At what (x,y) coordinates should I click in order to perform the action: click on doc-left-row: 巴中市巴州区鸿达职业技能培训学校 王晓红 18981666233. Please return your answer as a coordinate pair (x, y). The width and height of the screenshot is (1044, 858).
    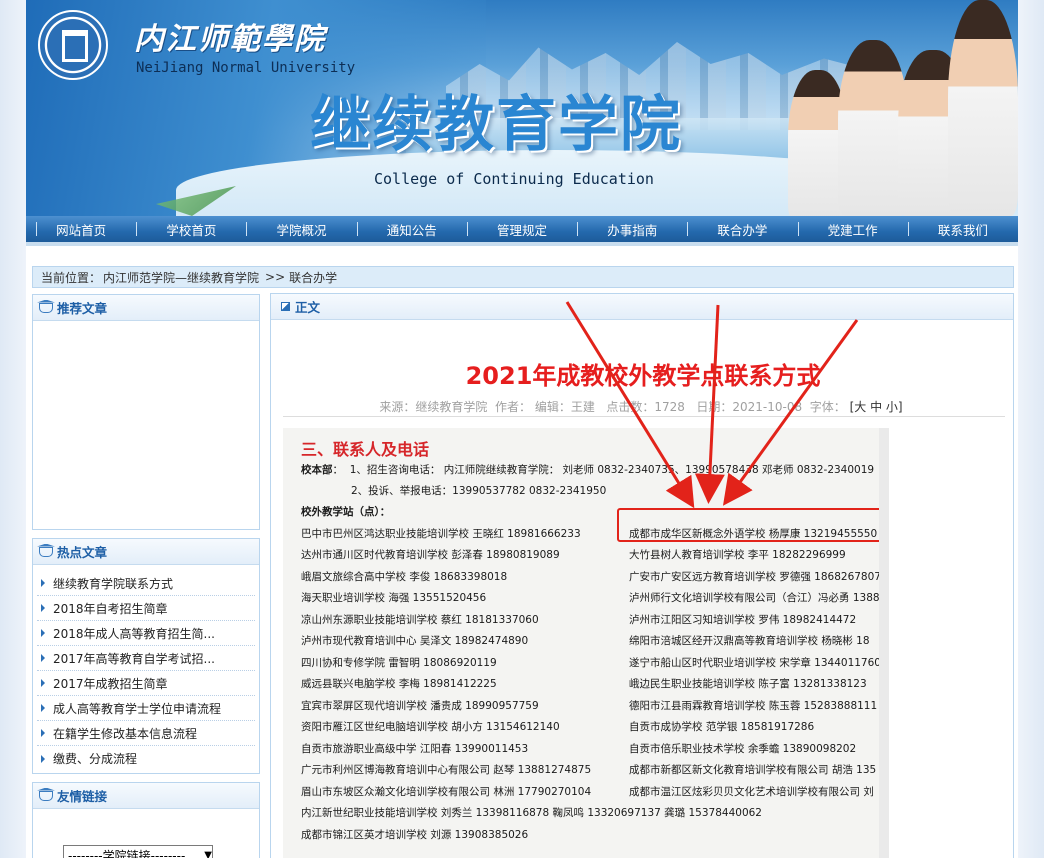
    Looking at the image, I should click on (441, 534).